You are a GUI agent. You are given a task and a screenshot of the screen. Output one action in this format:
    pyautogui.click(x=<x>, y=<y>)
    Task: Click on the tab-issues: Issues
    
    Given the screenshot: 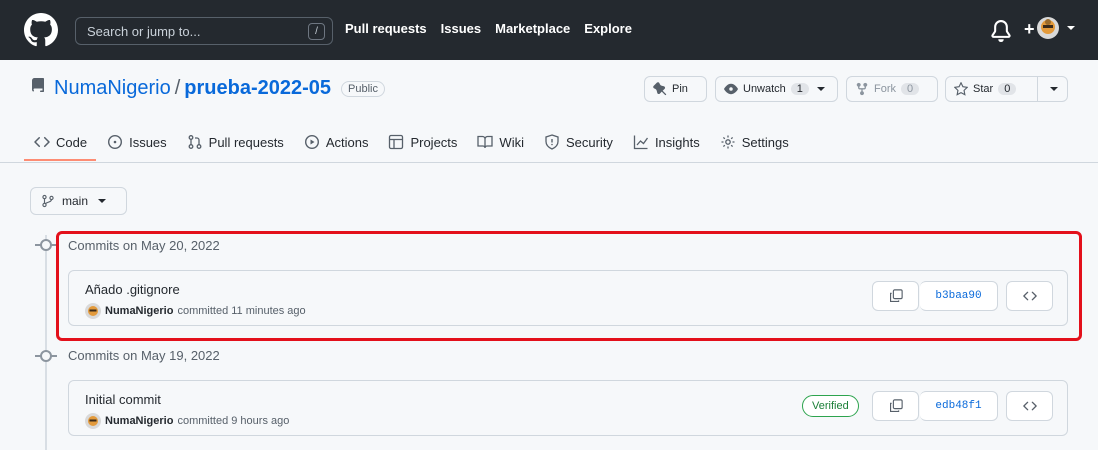 What is the action you would take?
    pyautogui.click(x=137, y=142)
    